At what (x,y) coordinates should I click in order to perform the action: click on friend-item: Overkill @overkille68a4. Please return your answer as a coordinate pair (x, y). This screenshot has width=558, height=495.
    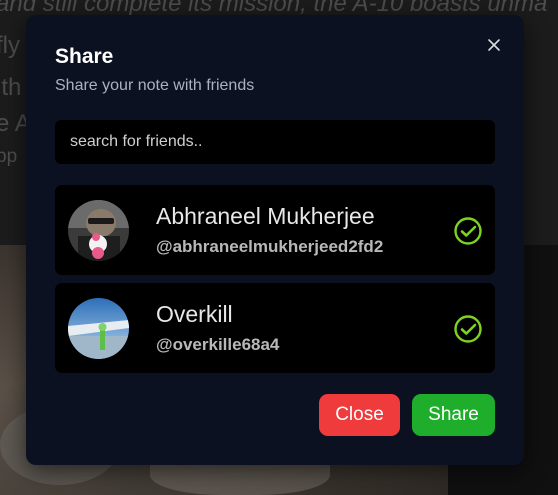
    Looking at the image, I should click on (275, 328).